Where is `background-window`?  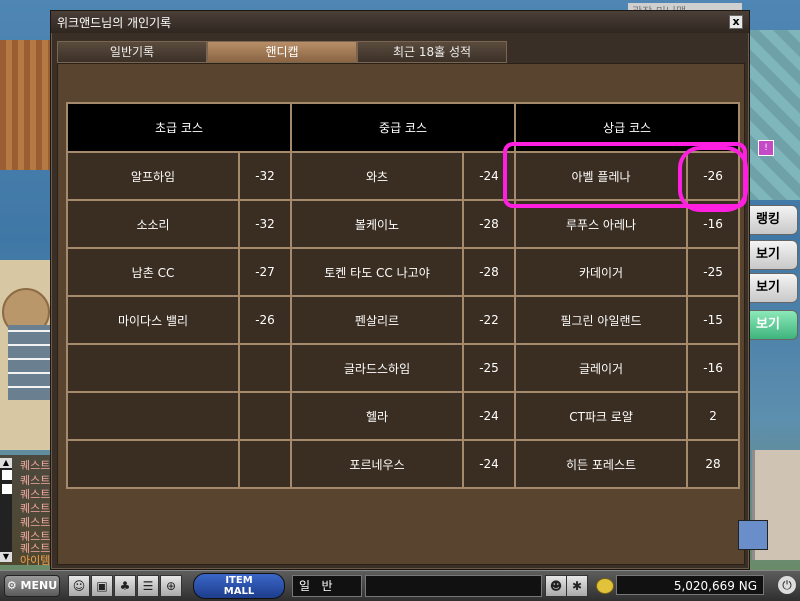
background-window is located at coordinates (30, 362).